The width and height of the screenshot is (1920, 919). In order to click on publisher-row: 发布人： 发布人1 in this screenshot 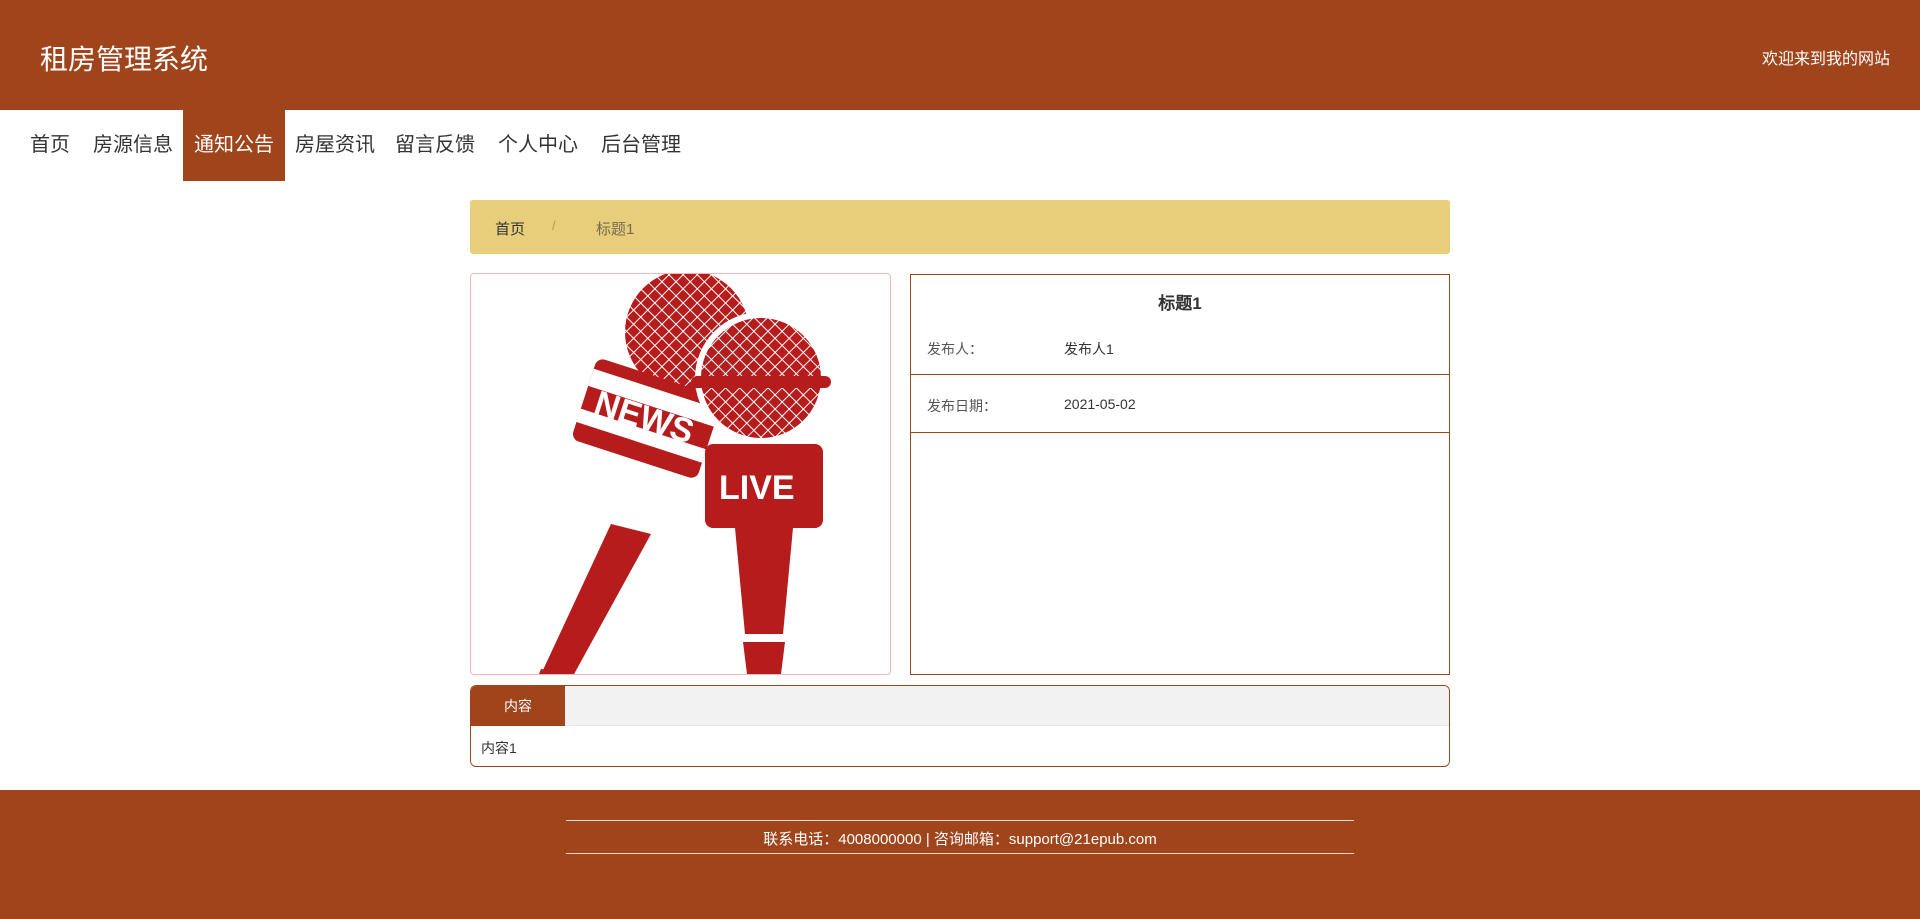, I will do `click(1180, 346)`.